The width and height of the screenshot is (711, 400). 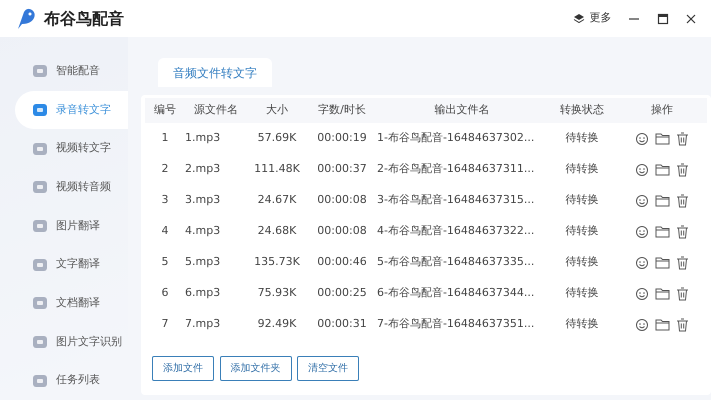 What do you see at coordinates (71, 148) in the screenshot?
I see `sidebar-item: 视频转文字` at bounding box center [71, 148].